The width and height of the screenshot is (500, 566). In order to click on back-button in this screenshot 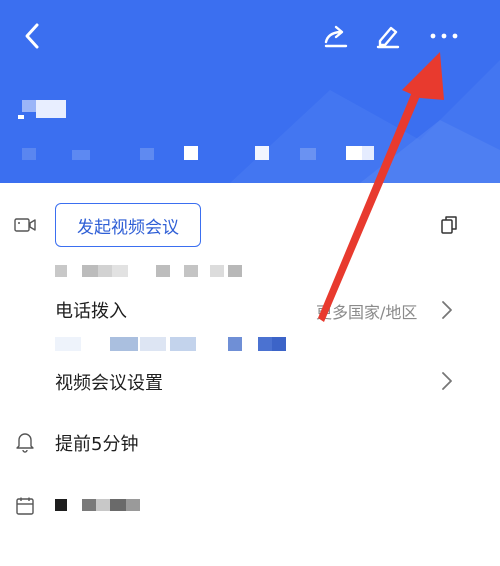, I will do `click(32, 36)`.